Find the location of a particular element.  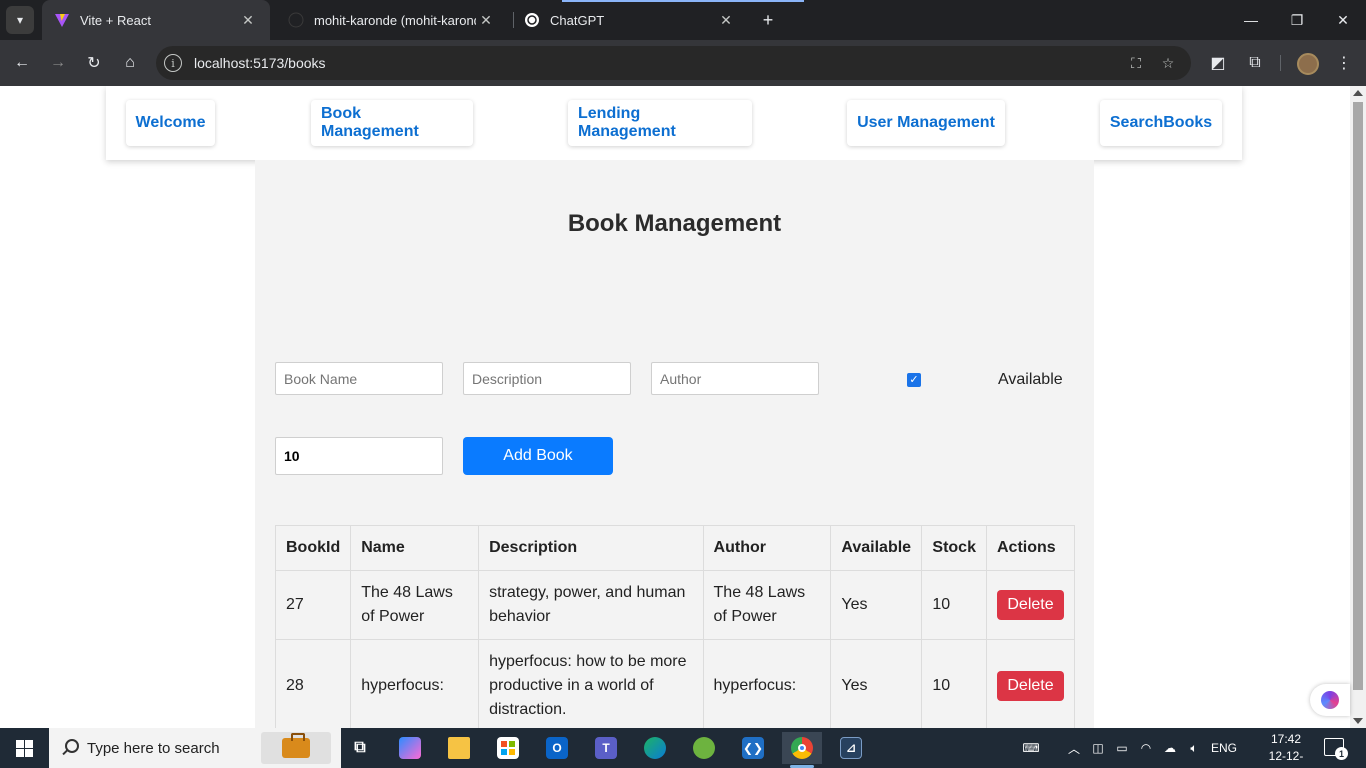

cell-author: The 48 Laws of Power is located at coordinates (767, 605).